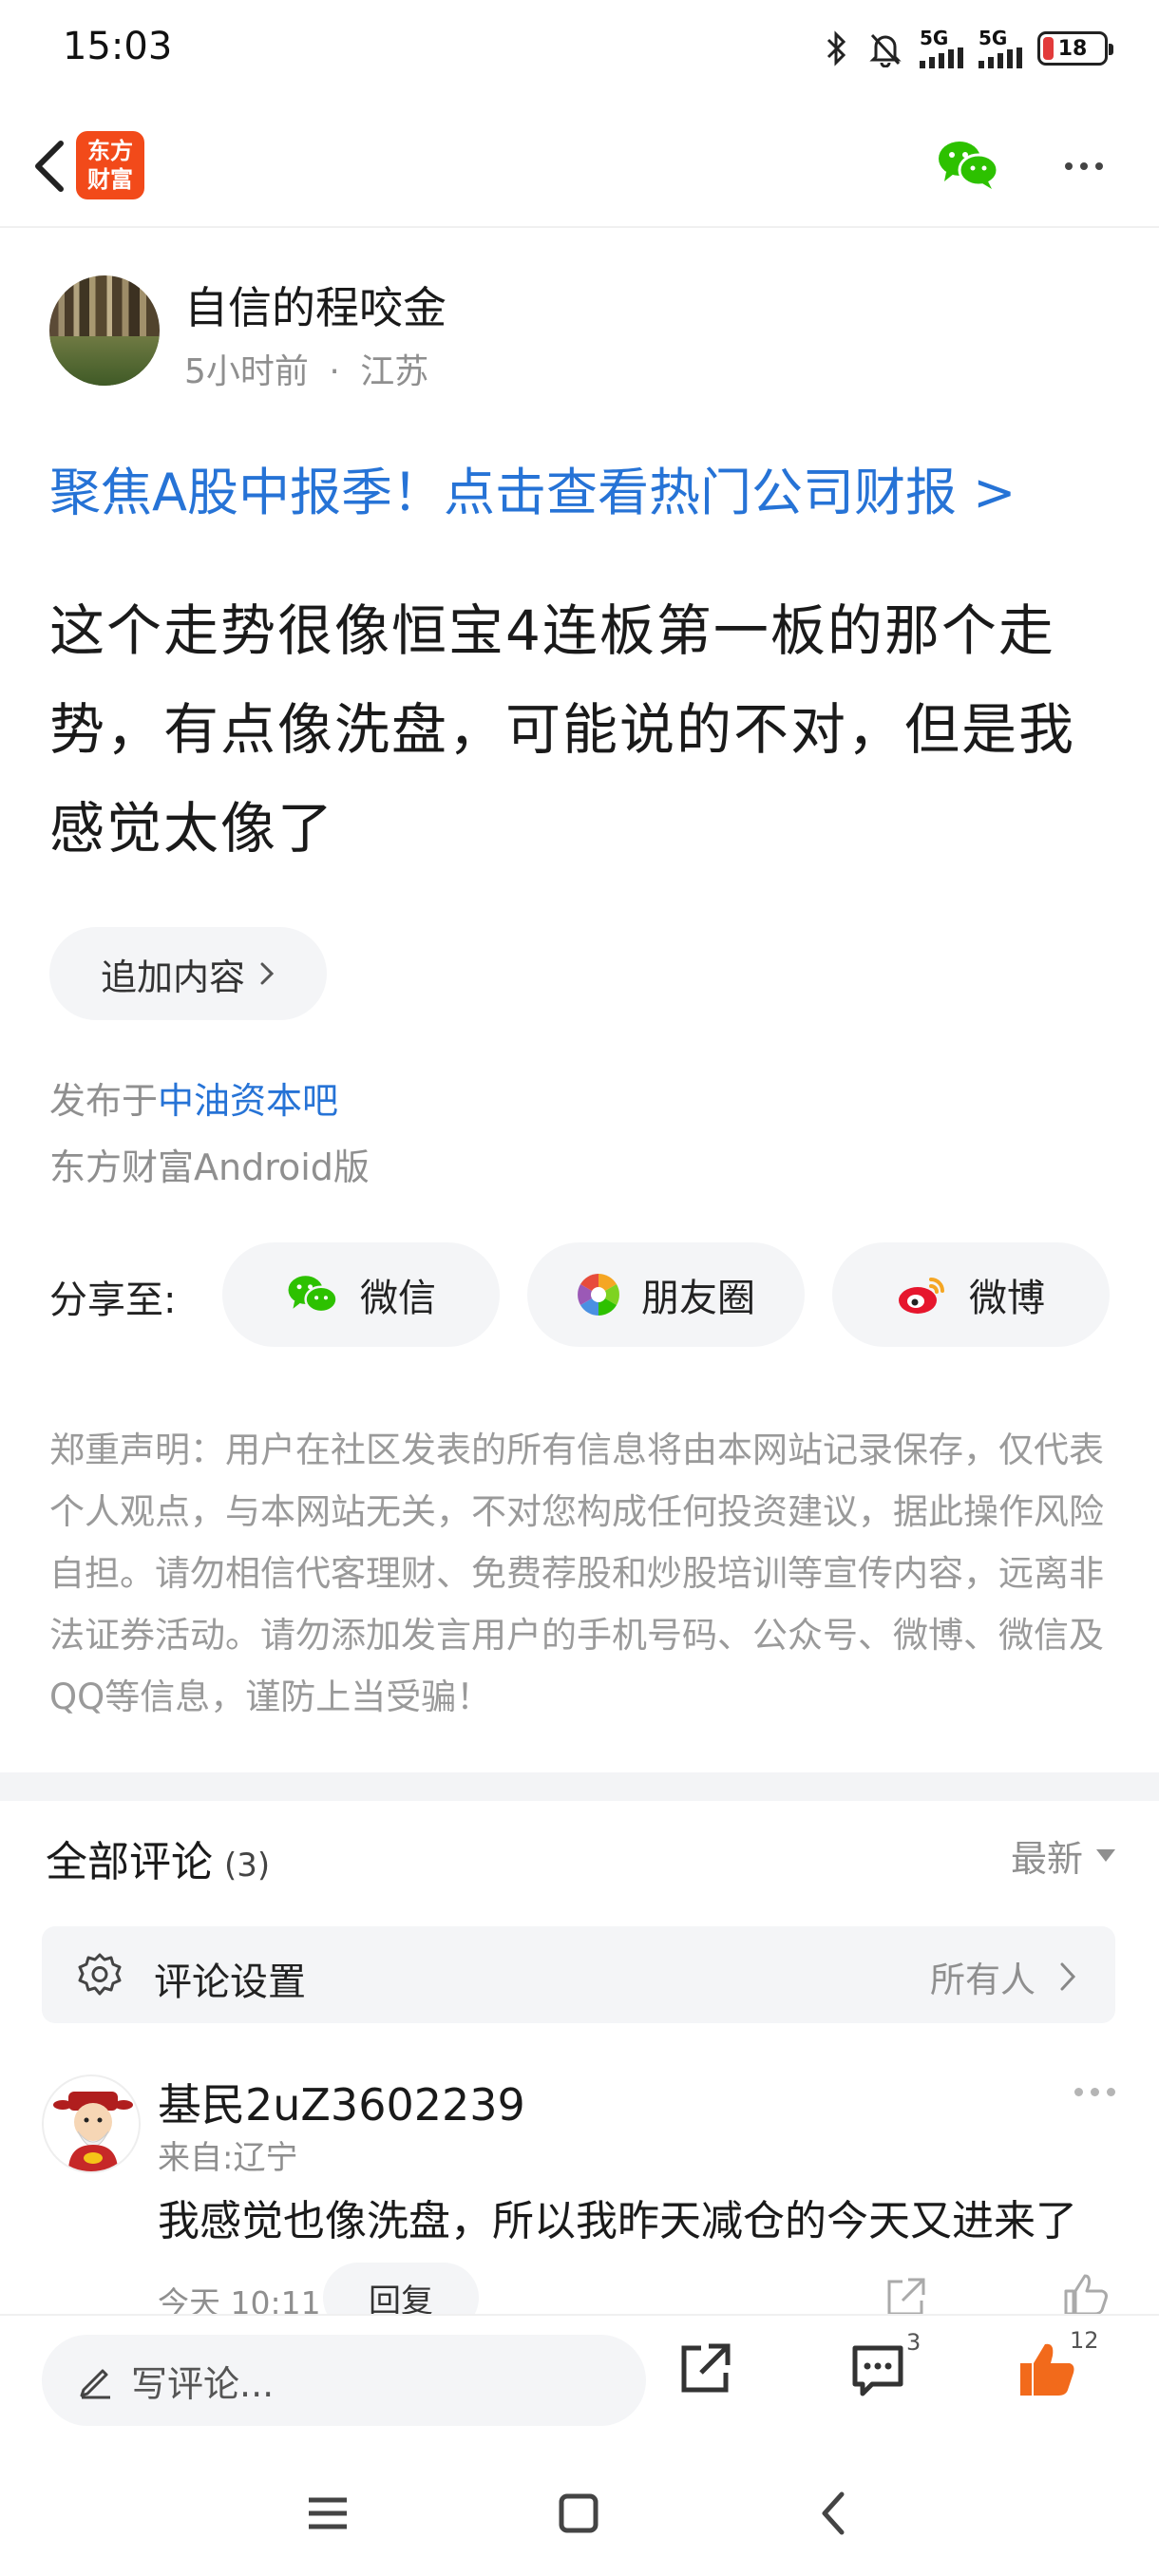  Describe the element at coordinates (1007, 1298) in the screenshot. I see `share-weibo-label: 微博` at that location.